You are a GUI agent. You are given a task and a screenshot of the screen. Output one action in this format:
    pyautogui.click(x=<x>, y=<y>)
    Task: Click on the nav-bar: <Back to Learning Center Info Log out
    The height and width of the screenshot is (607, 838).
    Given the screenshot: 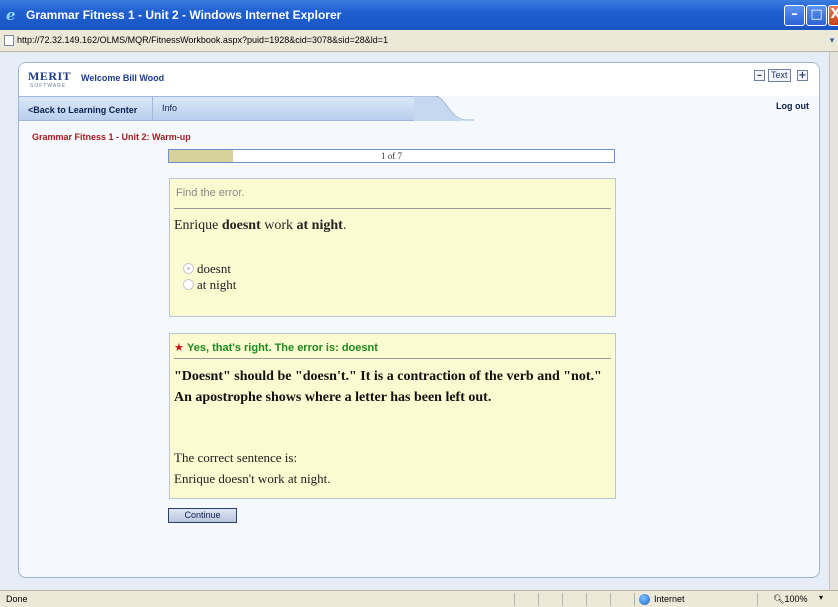 What is the action you would take?
    pyautogui.click(x=419, y=108)
    